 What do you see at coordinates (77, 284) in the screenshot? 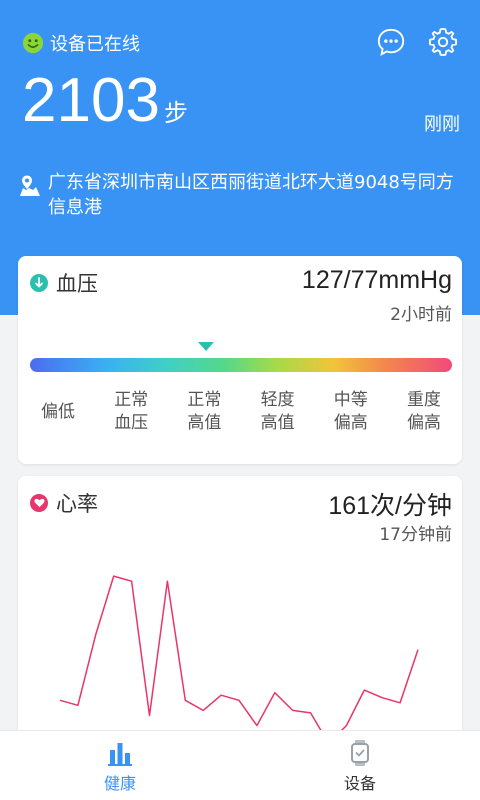
I see `blood-pressure-title: 血压` at bounding box center [77, 284].